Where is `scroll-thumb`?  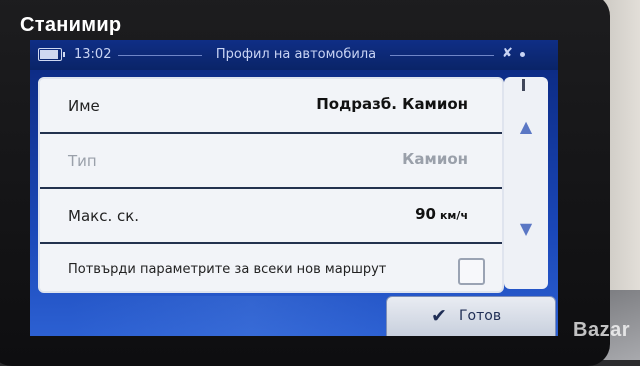 scroll-thumb is located at coordinates (523, 85).